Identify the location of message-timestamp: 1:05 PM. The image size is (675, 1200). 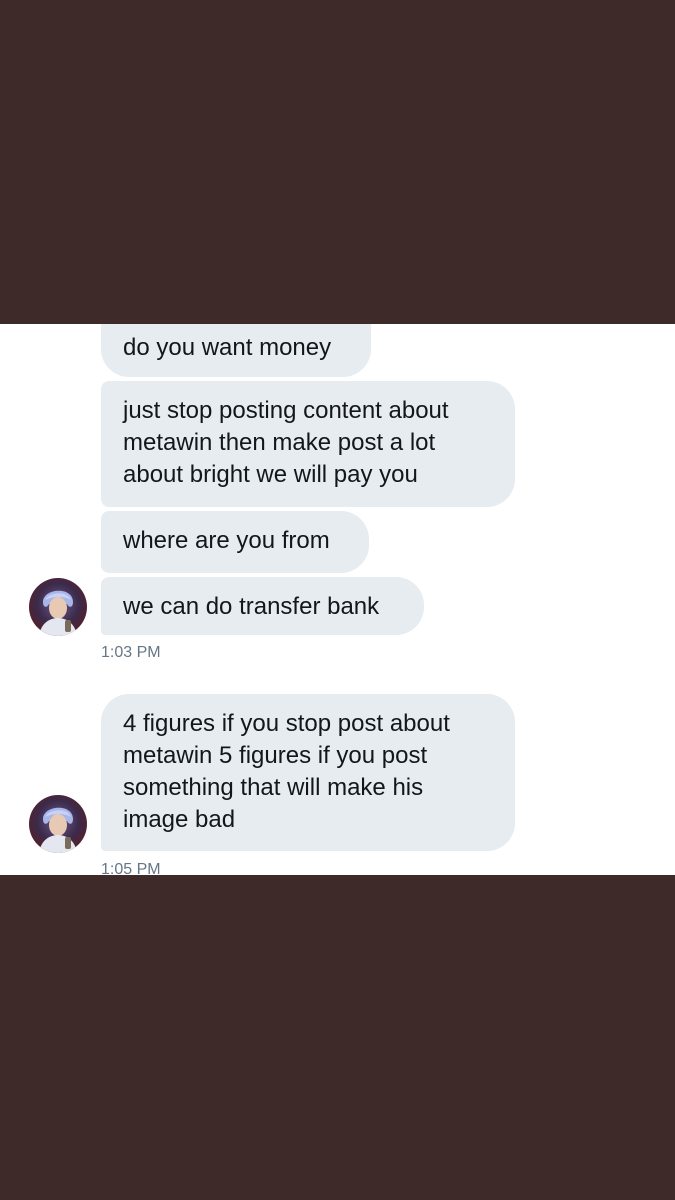
(131, 868).